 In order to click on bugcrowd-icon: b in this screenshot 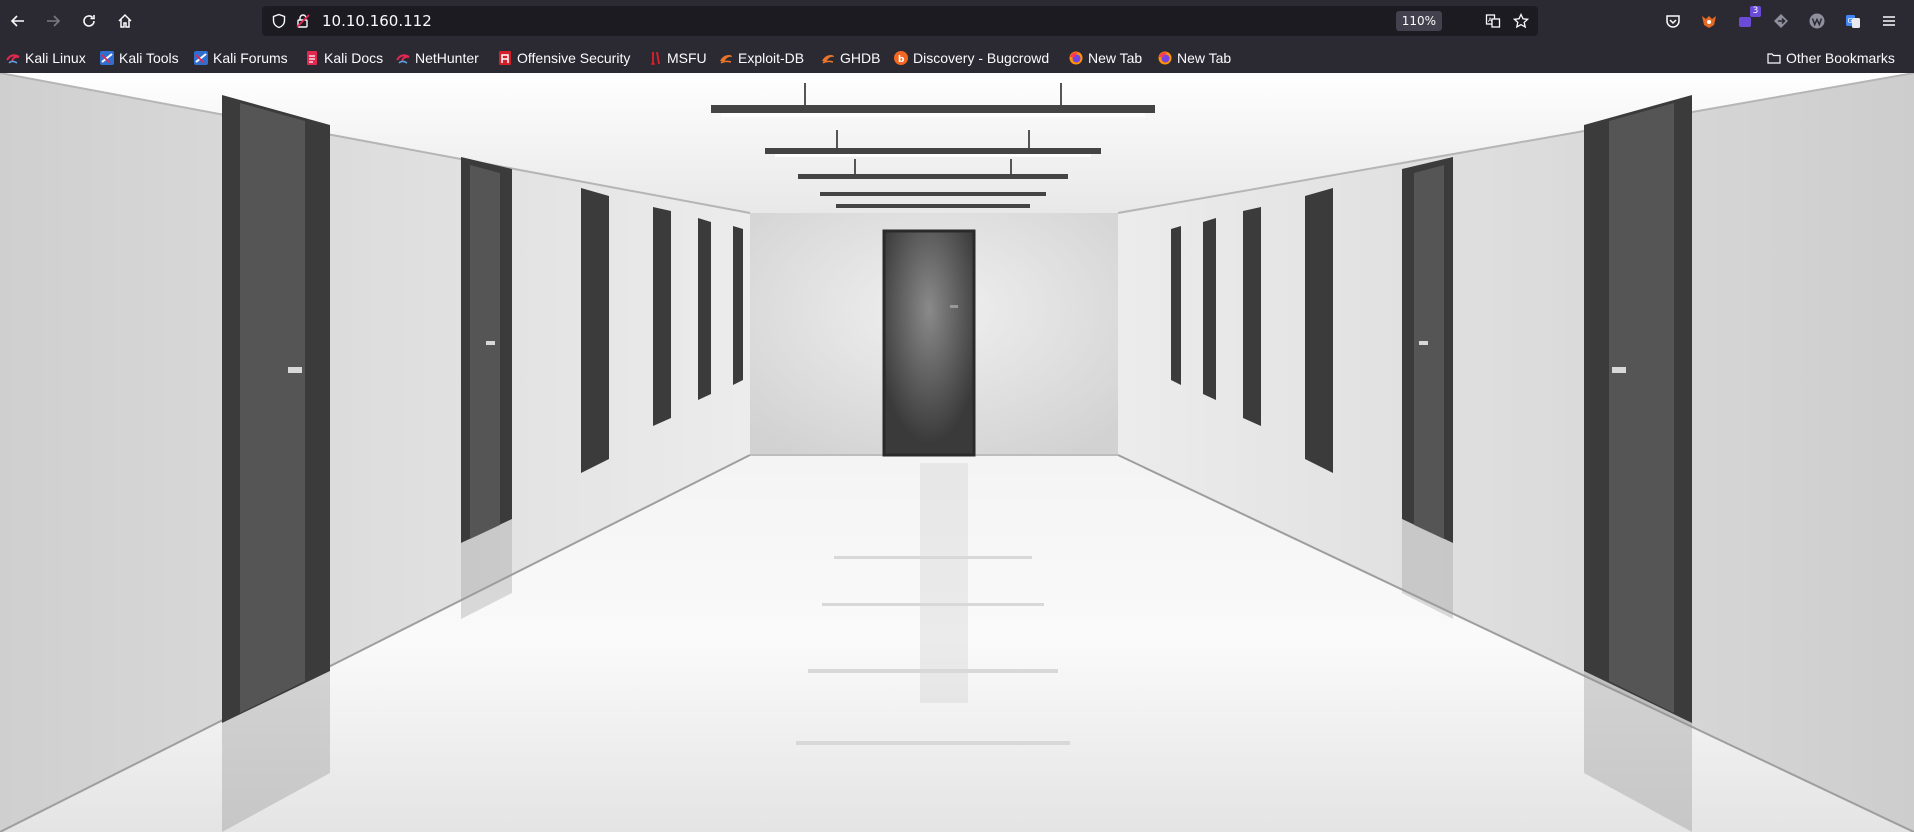, I will do `click(901, 57)`.